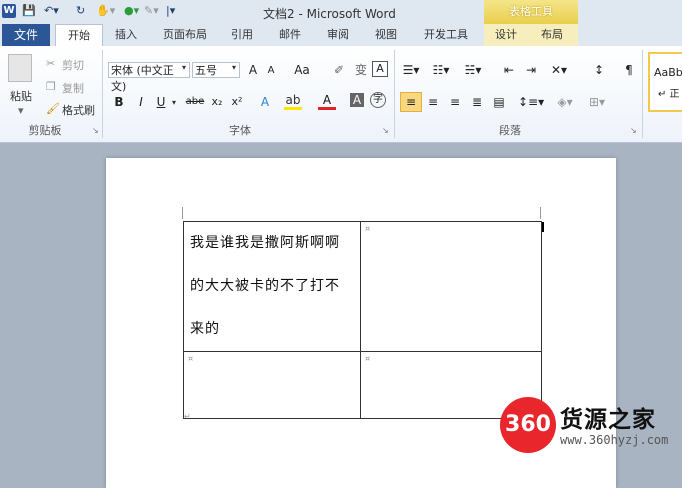 This screenshot has width=682, height=488. What do you see at coordinates (629, 70) in the screenshot?
I see `show-marks-icon: ¶` at bounding box center [629, 70].